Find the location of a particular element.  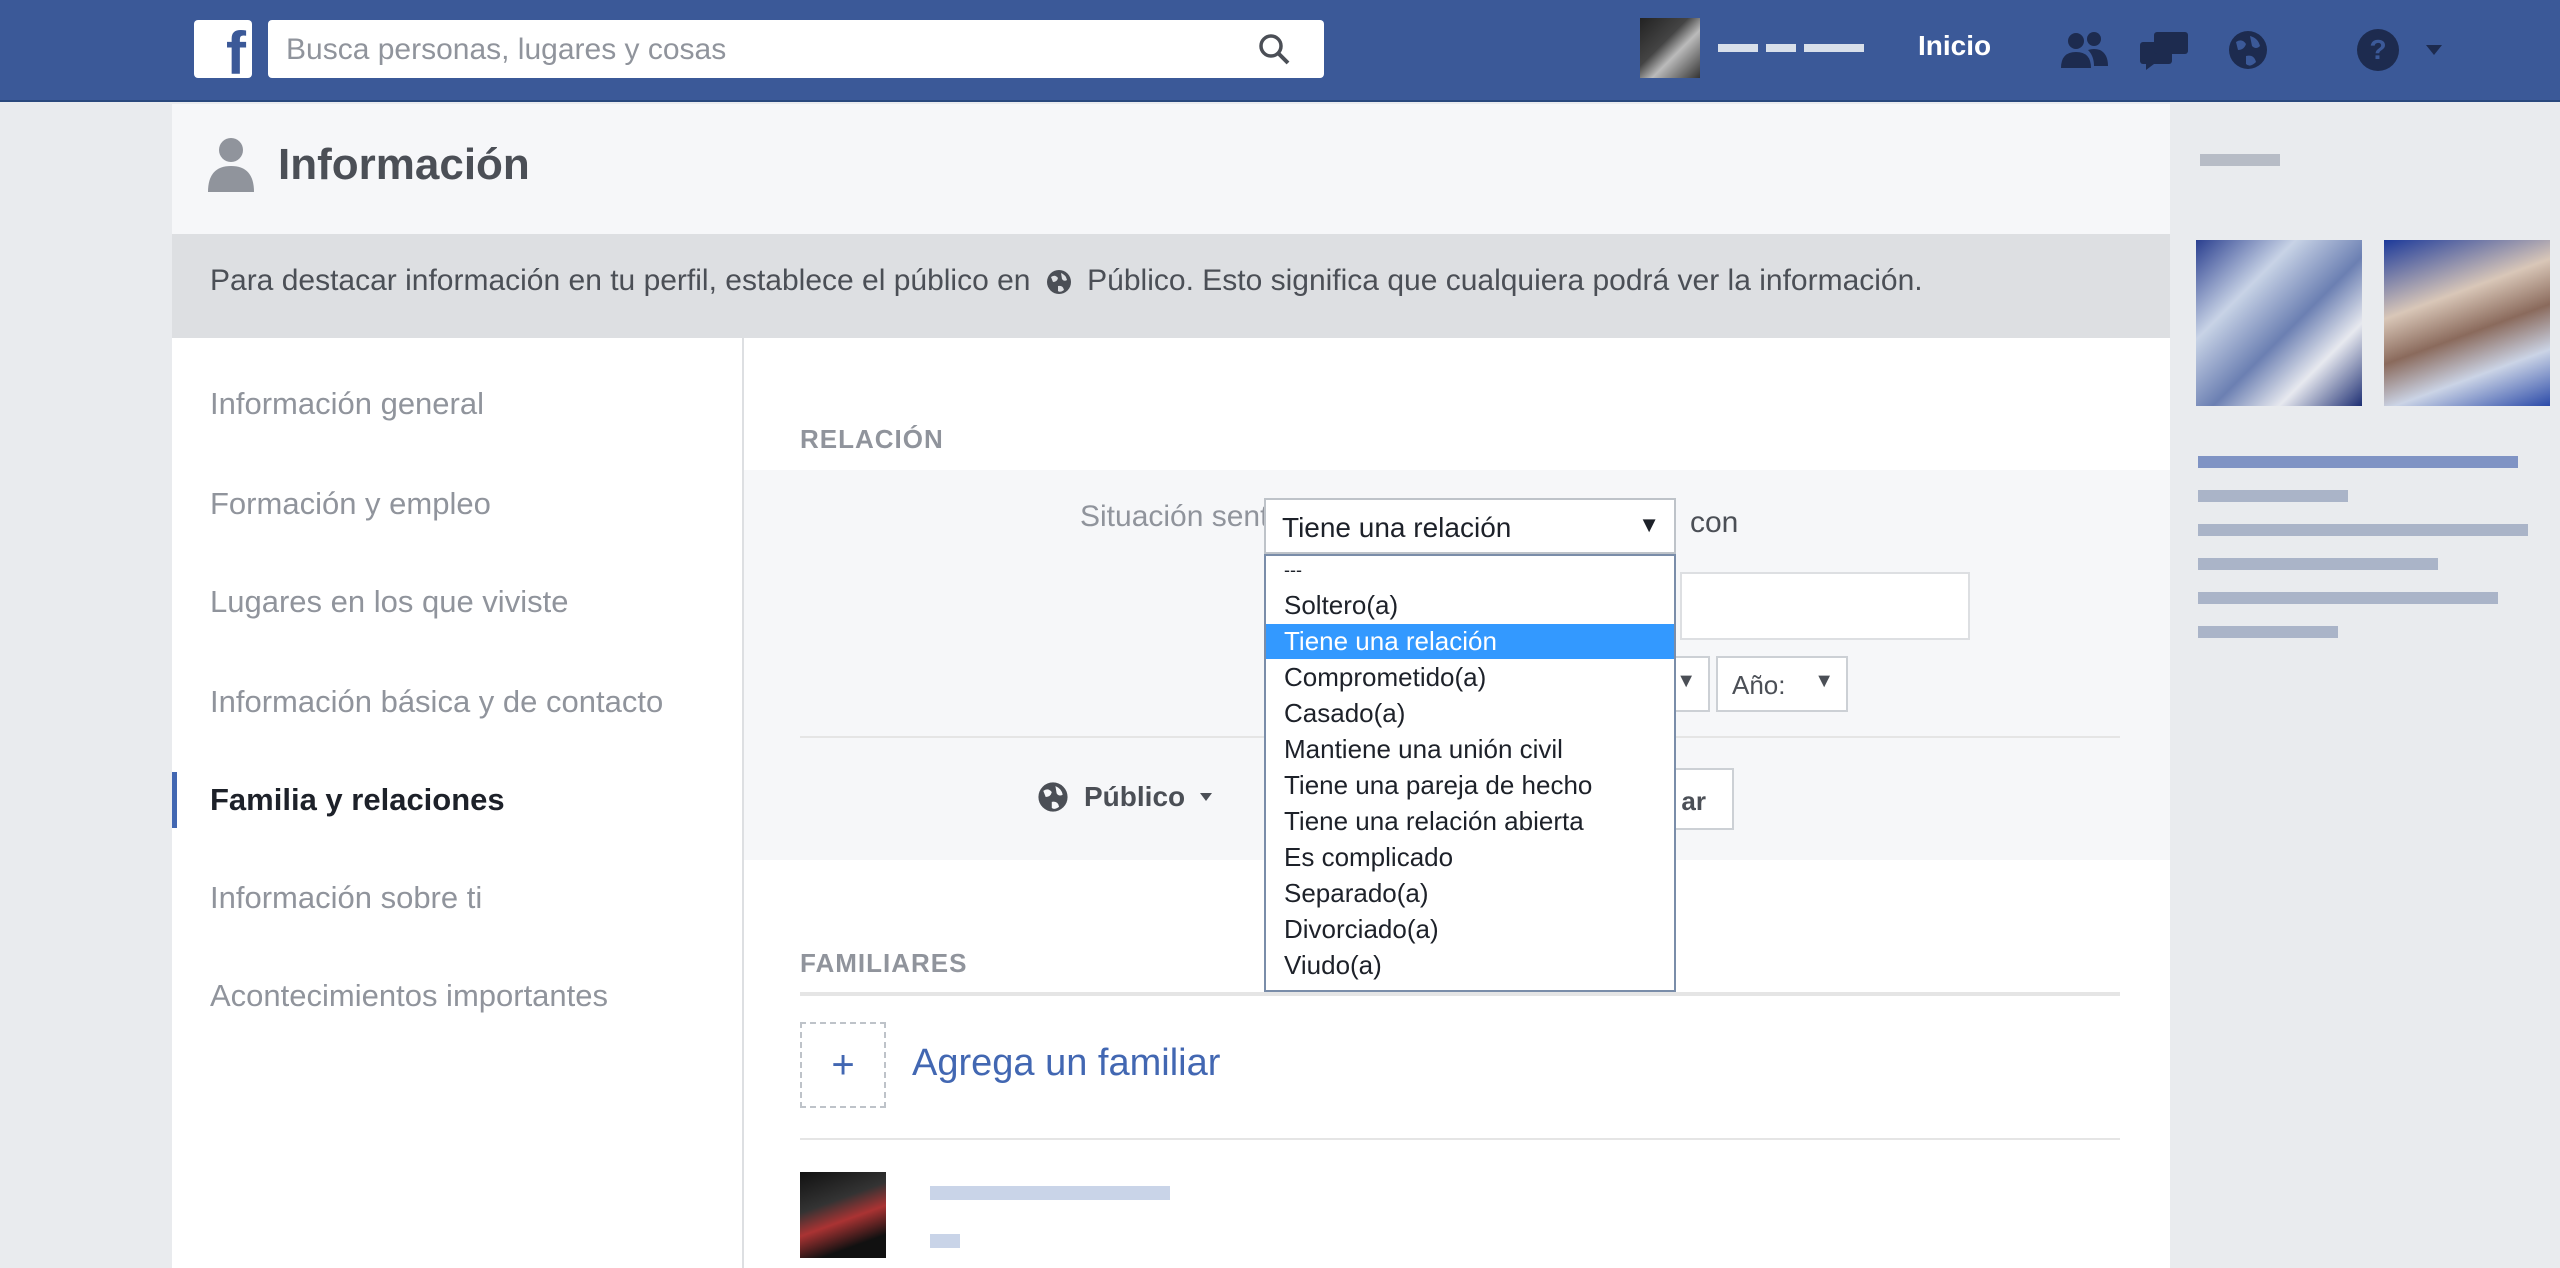

relationship-status-select: Tiene una relación ▼ is located at coordinates (1470, 526).